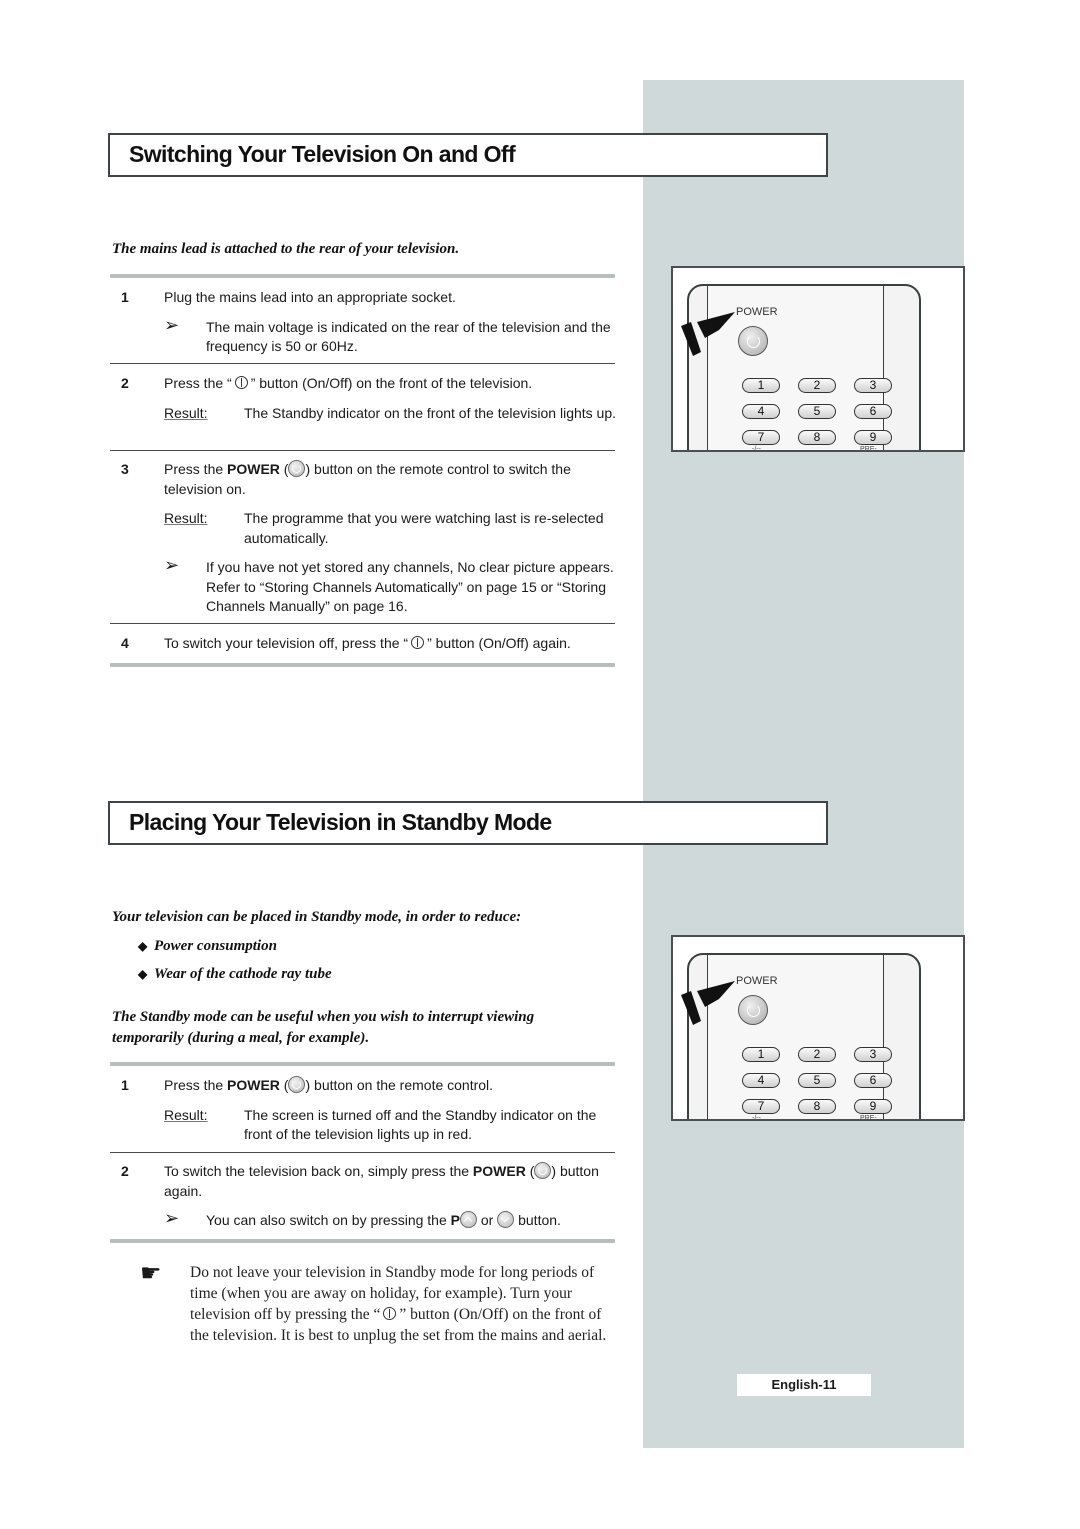  What do you see at coordinates (506, 1219) in the screenshot?
I see `channel-down-button-icon` at bounding box center [506, 1219].